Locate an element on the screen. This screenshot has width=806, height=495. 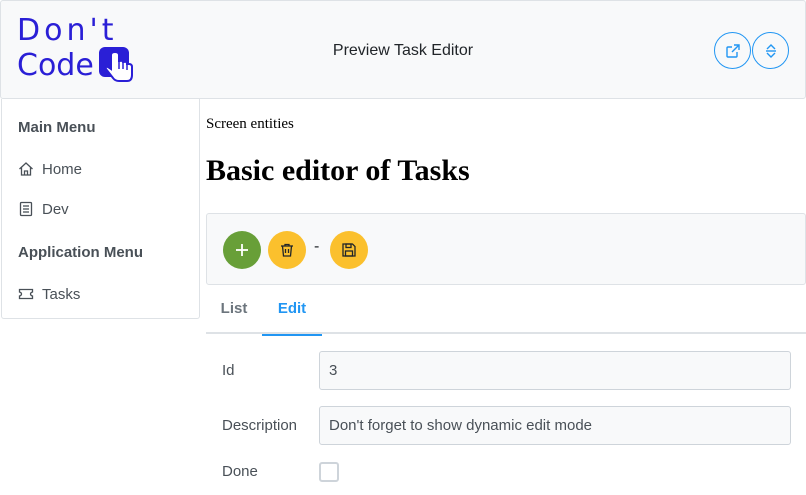
add-button is located at coordinates (242, 250).